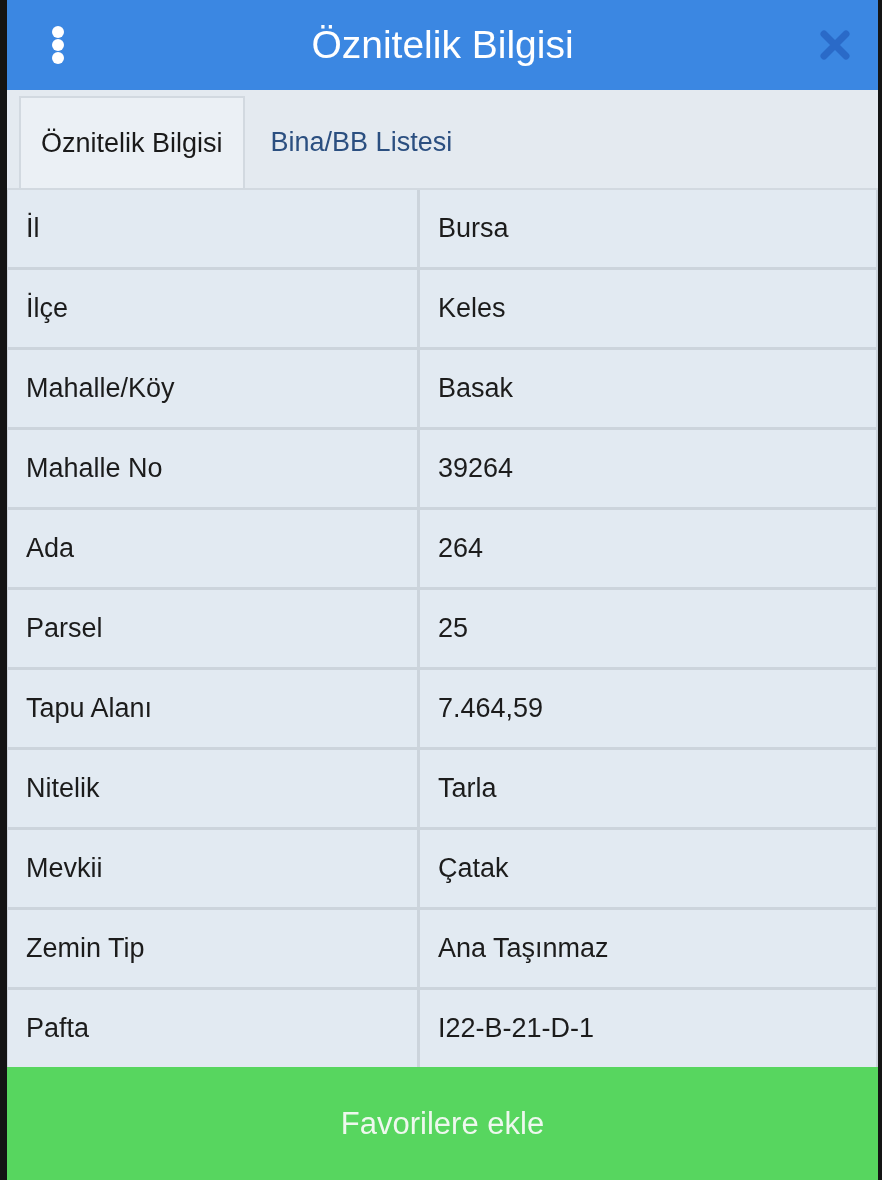 This screenshot has height=1180, width=882. I want to click on table-cell: Mahalle/Köy, so click(212, 388).